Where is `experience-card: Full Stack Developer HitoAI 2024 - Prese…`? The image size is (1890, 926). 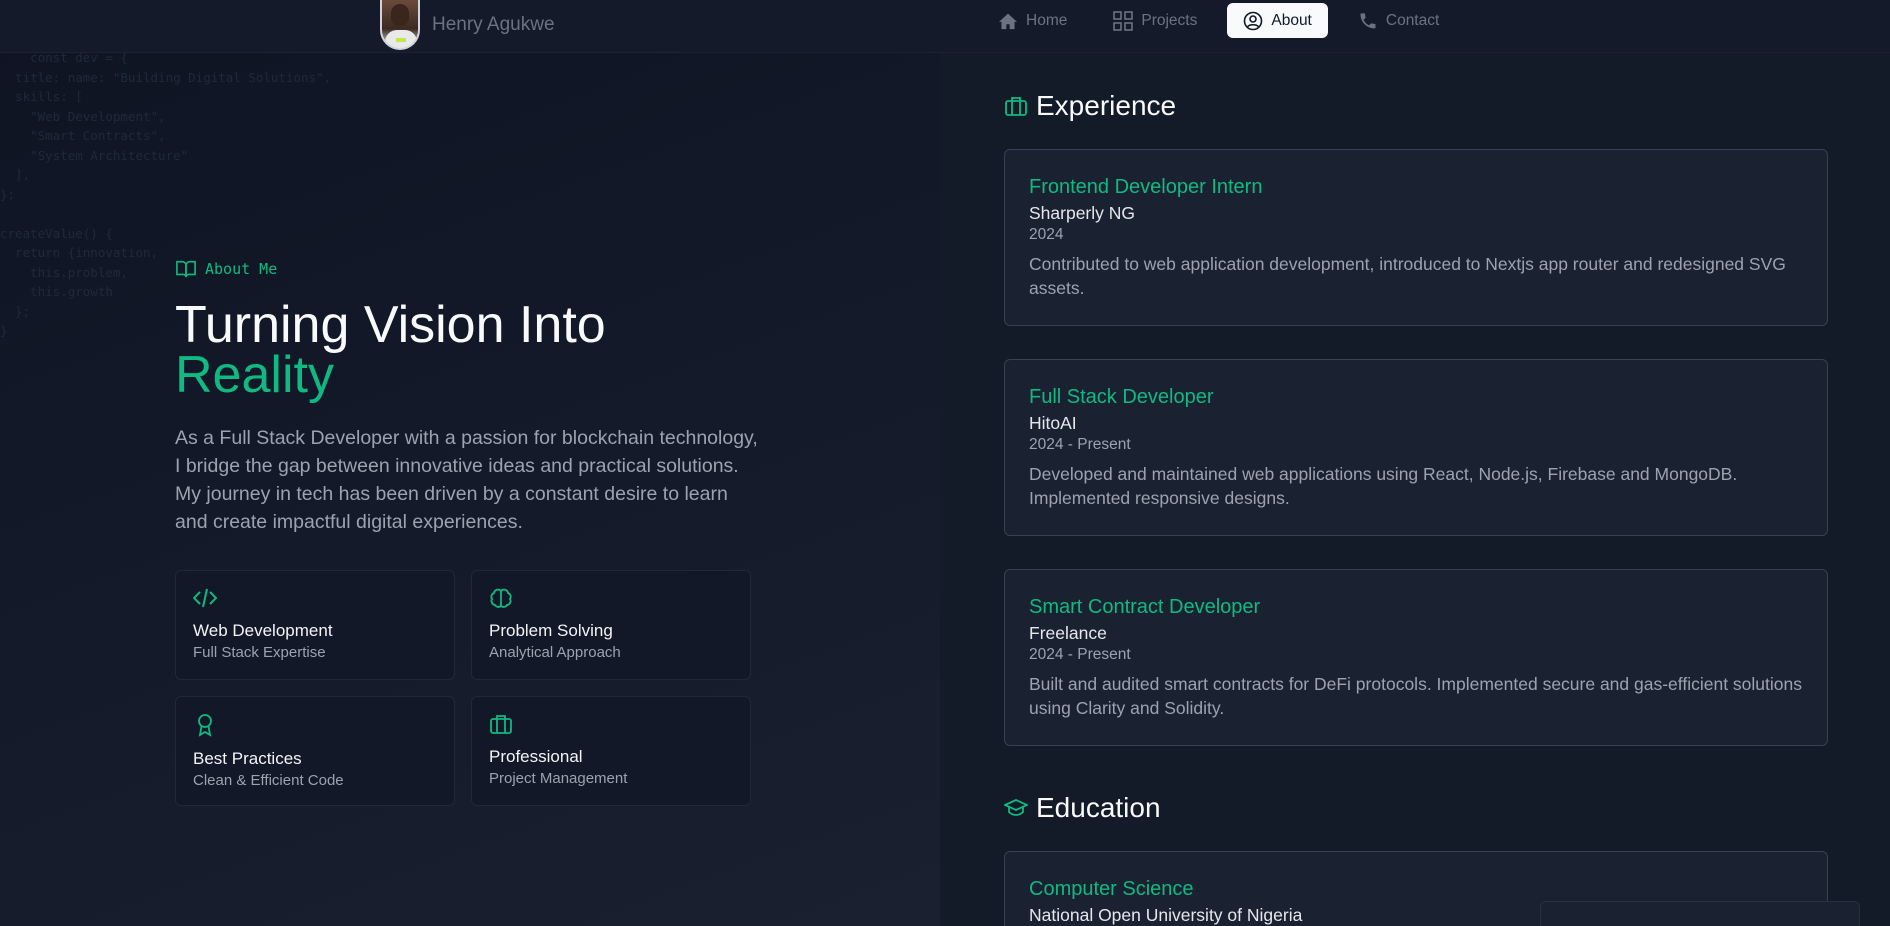 experience-card: Full Stack Developer HitoAI 2024 - Prese… is located at coordinates (1416, 447).